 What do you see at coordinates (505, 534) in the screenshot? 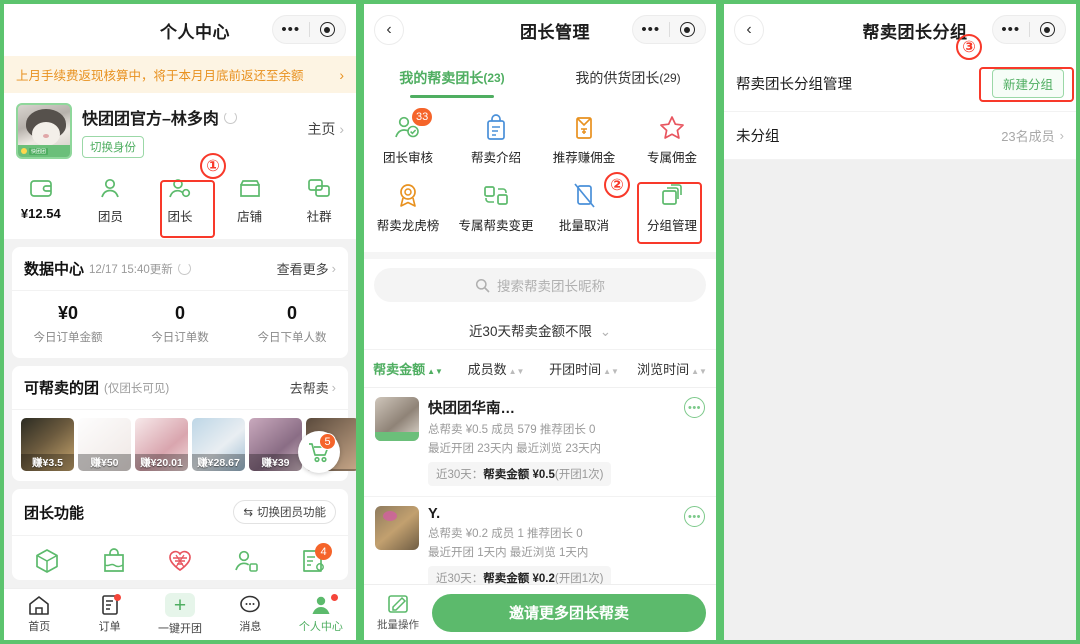
I see `leader-meta: 总帮卖 ¥0.2 成员 1 推荐团长 0` at bounding box center [505, 534].